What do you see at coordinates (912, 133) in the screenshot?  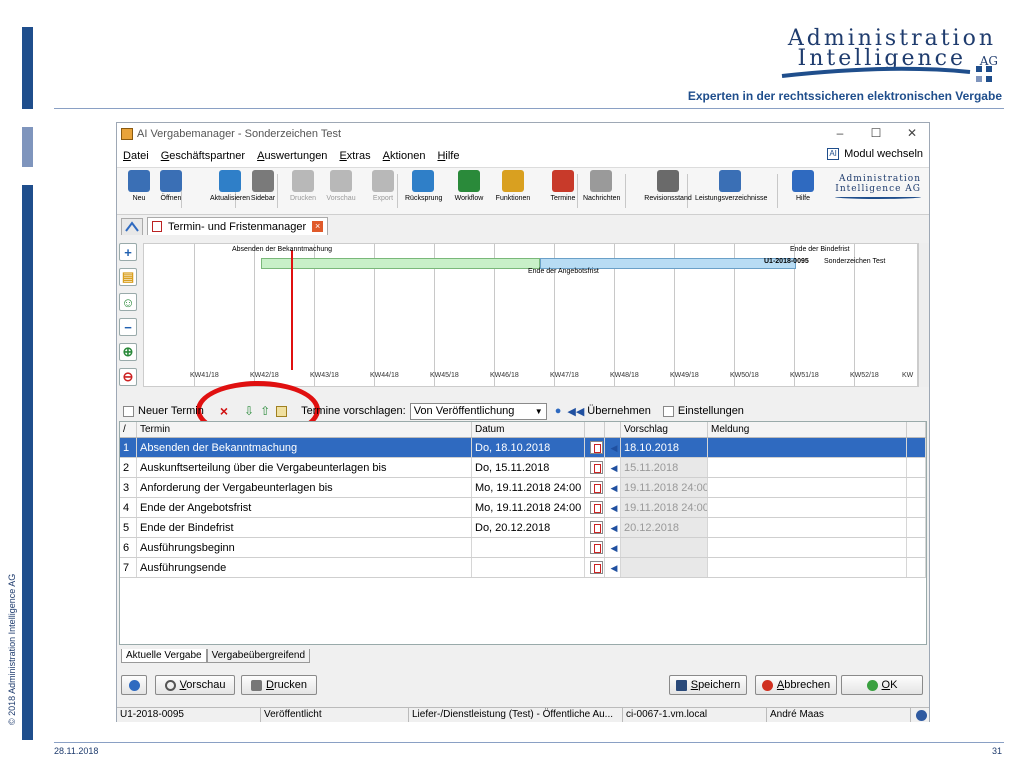 I see `close-button: ✕` at bounding box center [912, 133].